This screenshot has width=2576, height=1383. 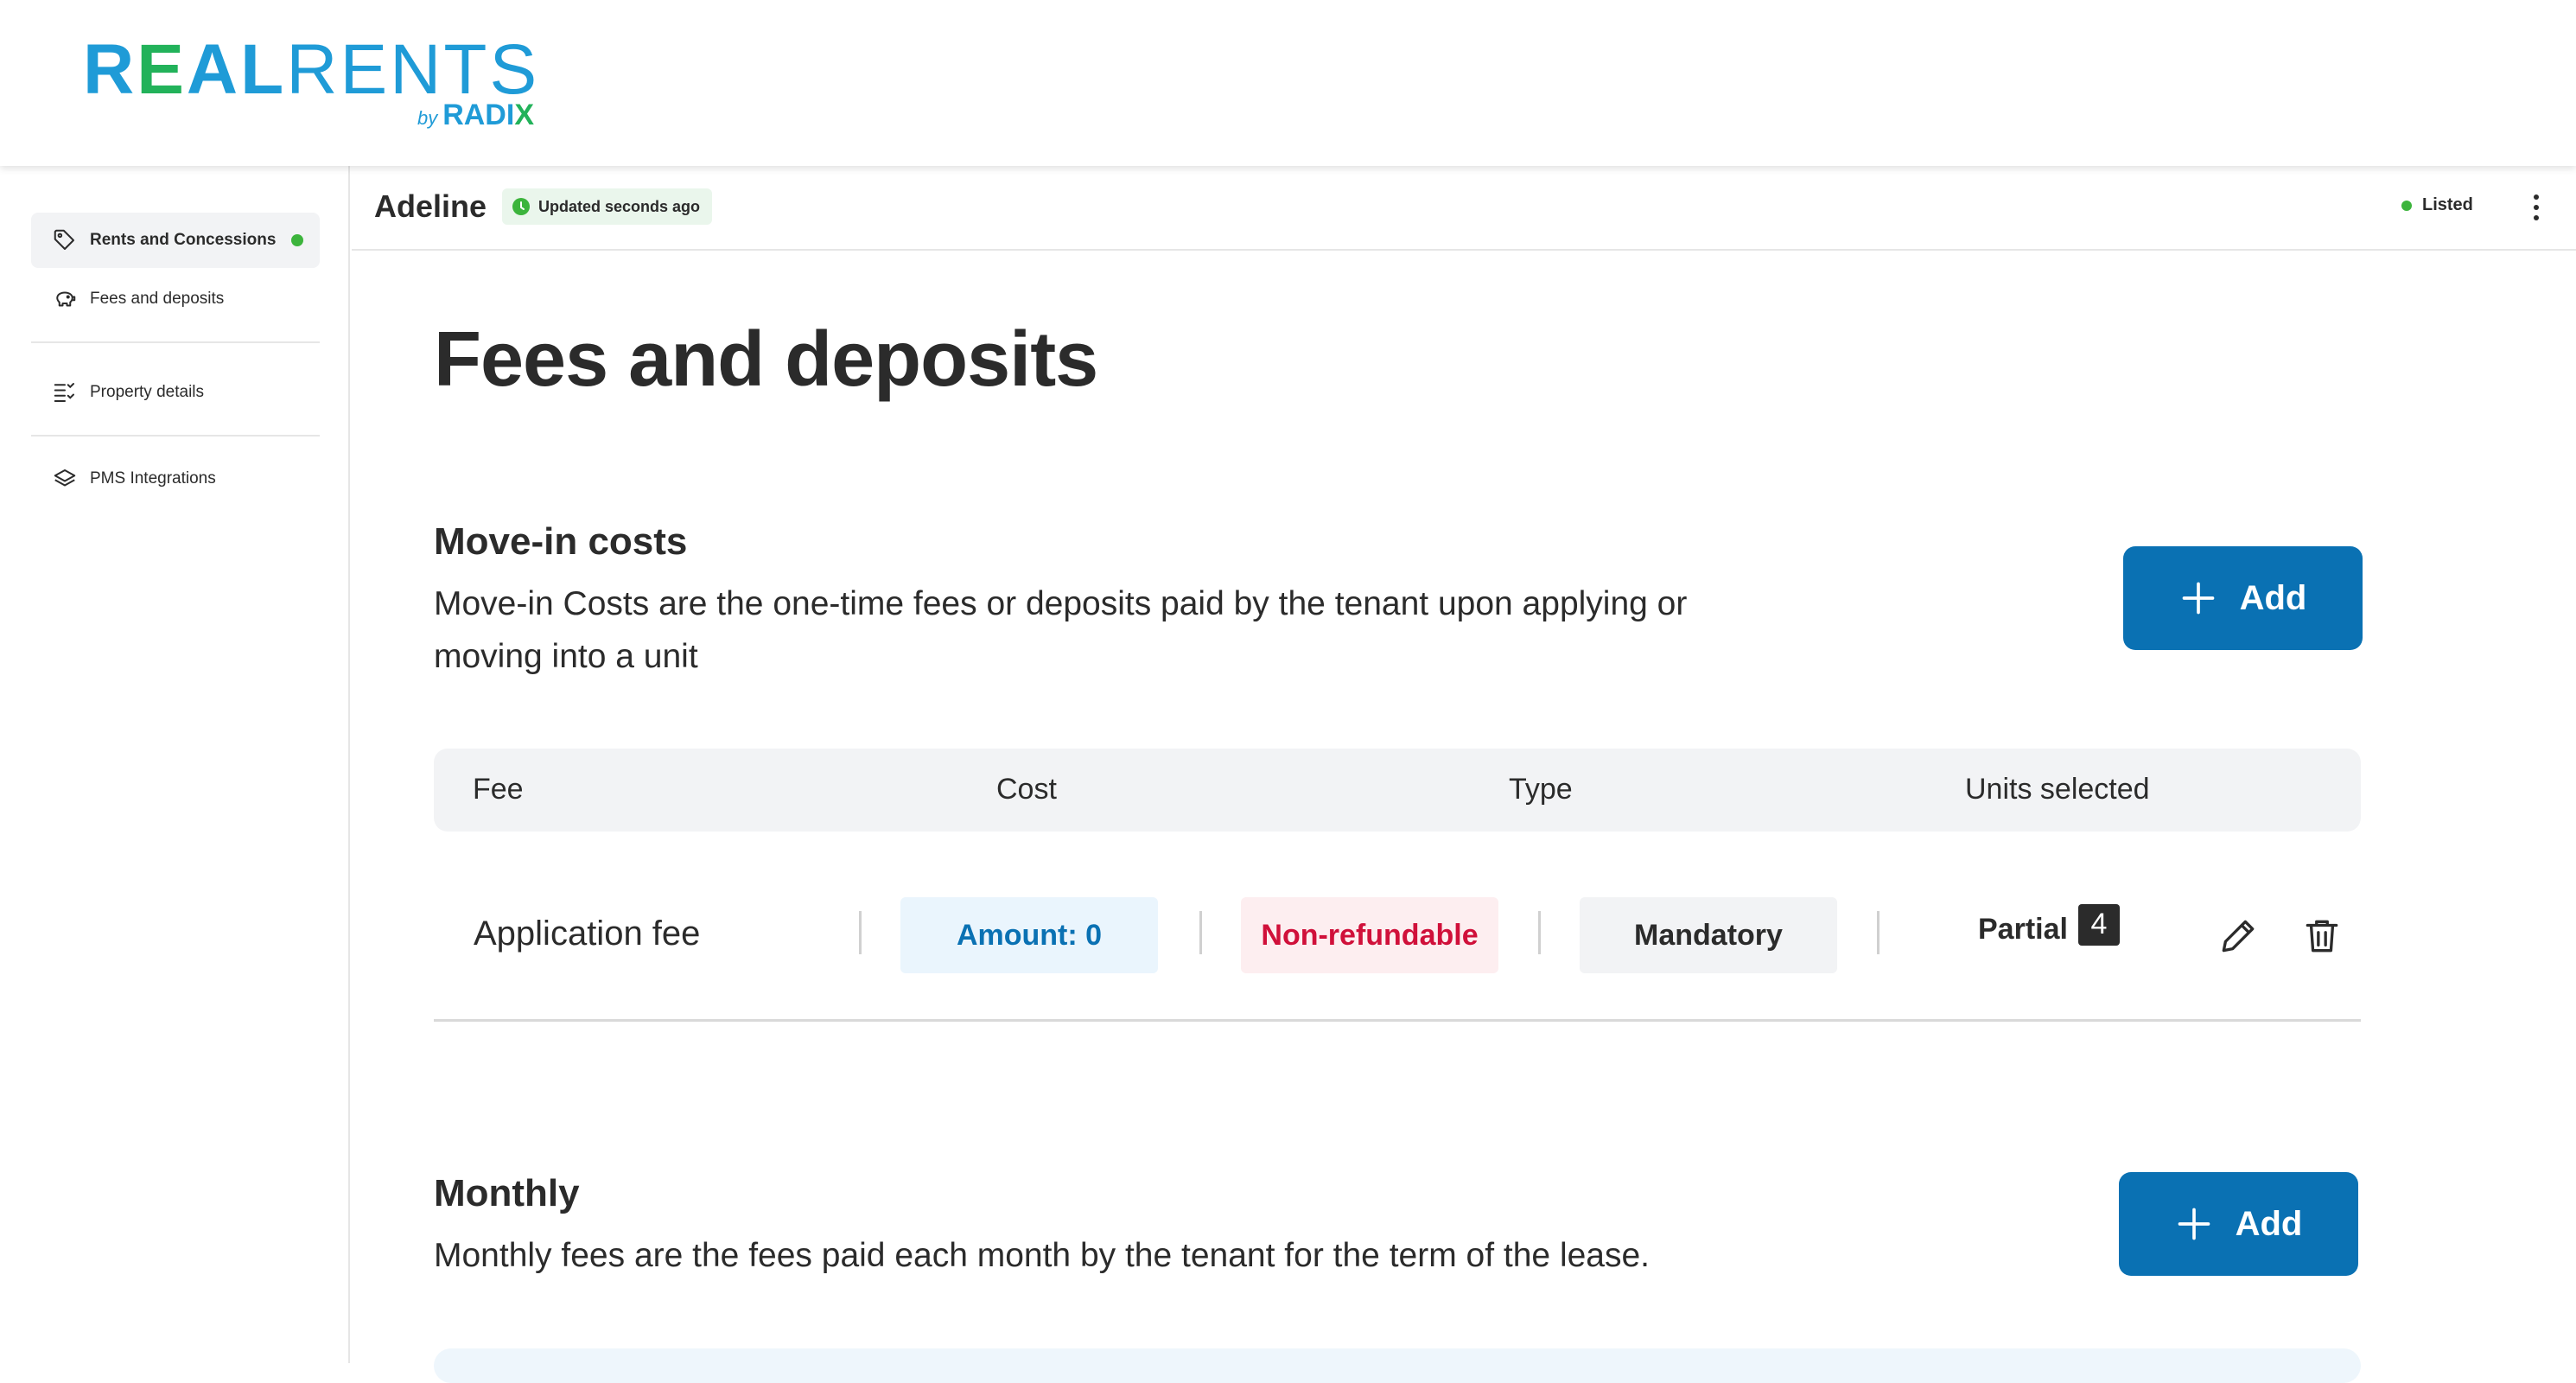 What do you see at coordinates (507, 1193) in the screenshot?
I see `monthly-section-title: Monthly` at bounding box center [507, 1193].